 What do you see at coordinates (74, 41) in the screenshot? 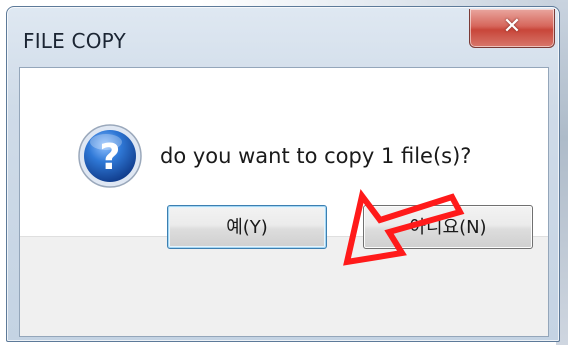
I see `dialog-title: FILE COPY` at bounding box center [74, 41].